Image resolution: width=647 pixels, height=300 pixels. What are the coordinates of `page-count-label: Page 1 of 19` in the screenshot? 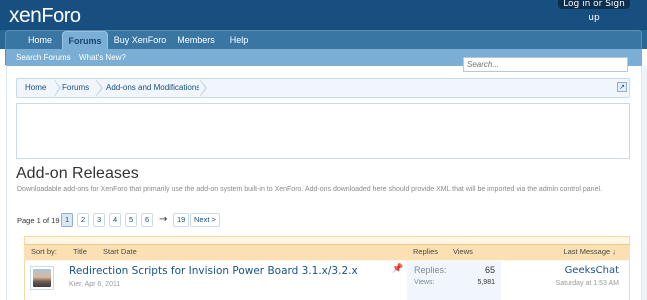 It's located at (38, 220).